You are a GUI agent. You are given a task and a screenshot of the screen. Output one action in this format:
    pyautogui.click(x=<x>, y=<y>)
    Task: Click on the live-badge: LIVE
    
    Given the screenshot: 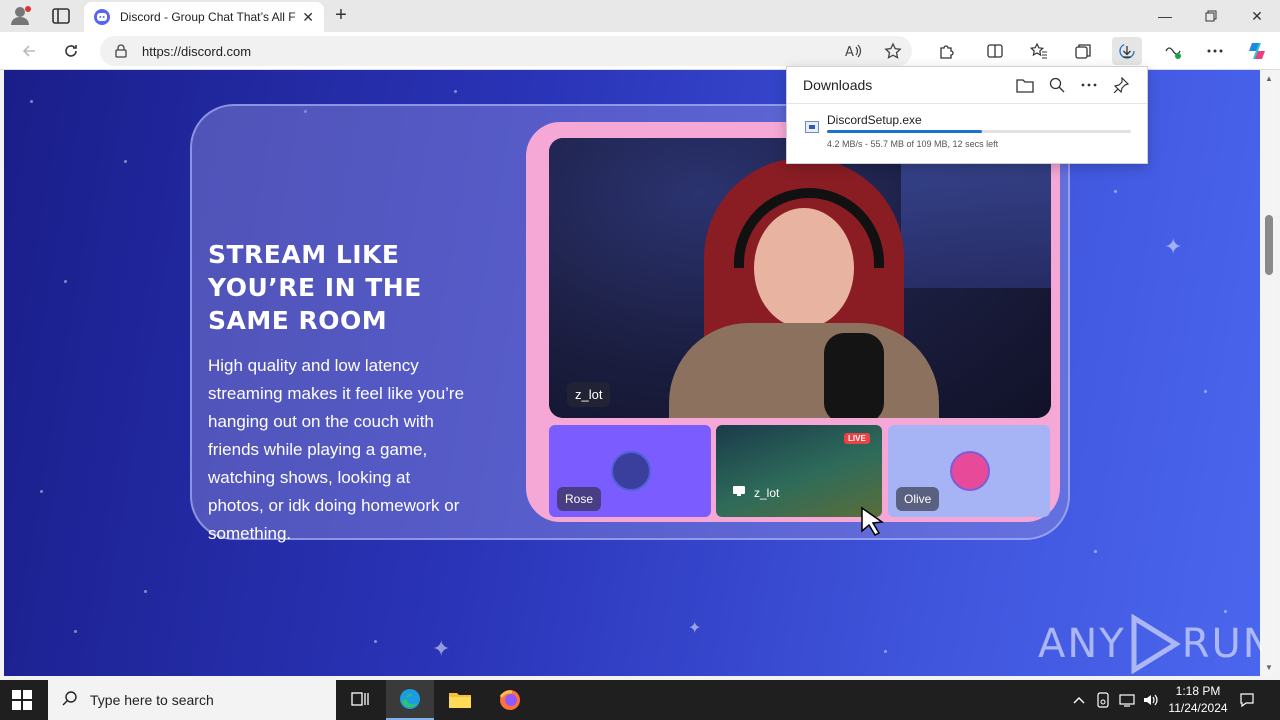 What is the action you would take?
    pyautogui.click(x=857, y=438)
    